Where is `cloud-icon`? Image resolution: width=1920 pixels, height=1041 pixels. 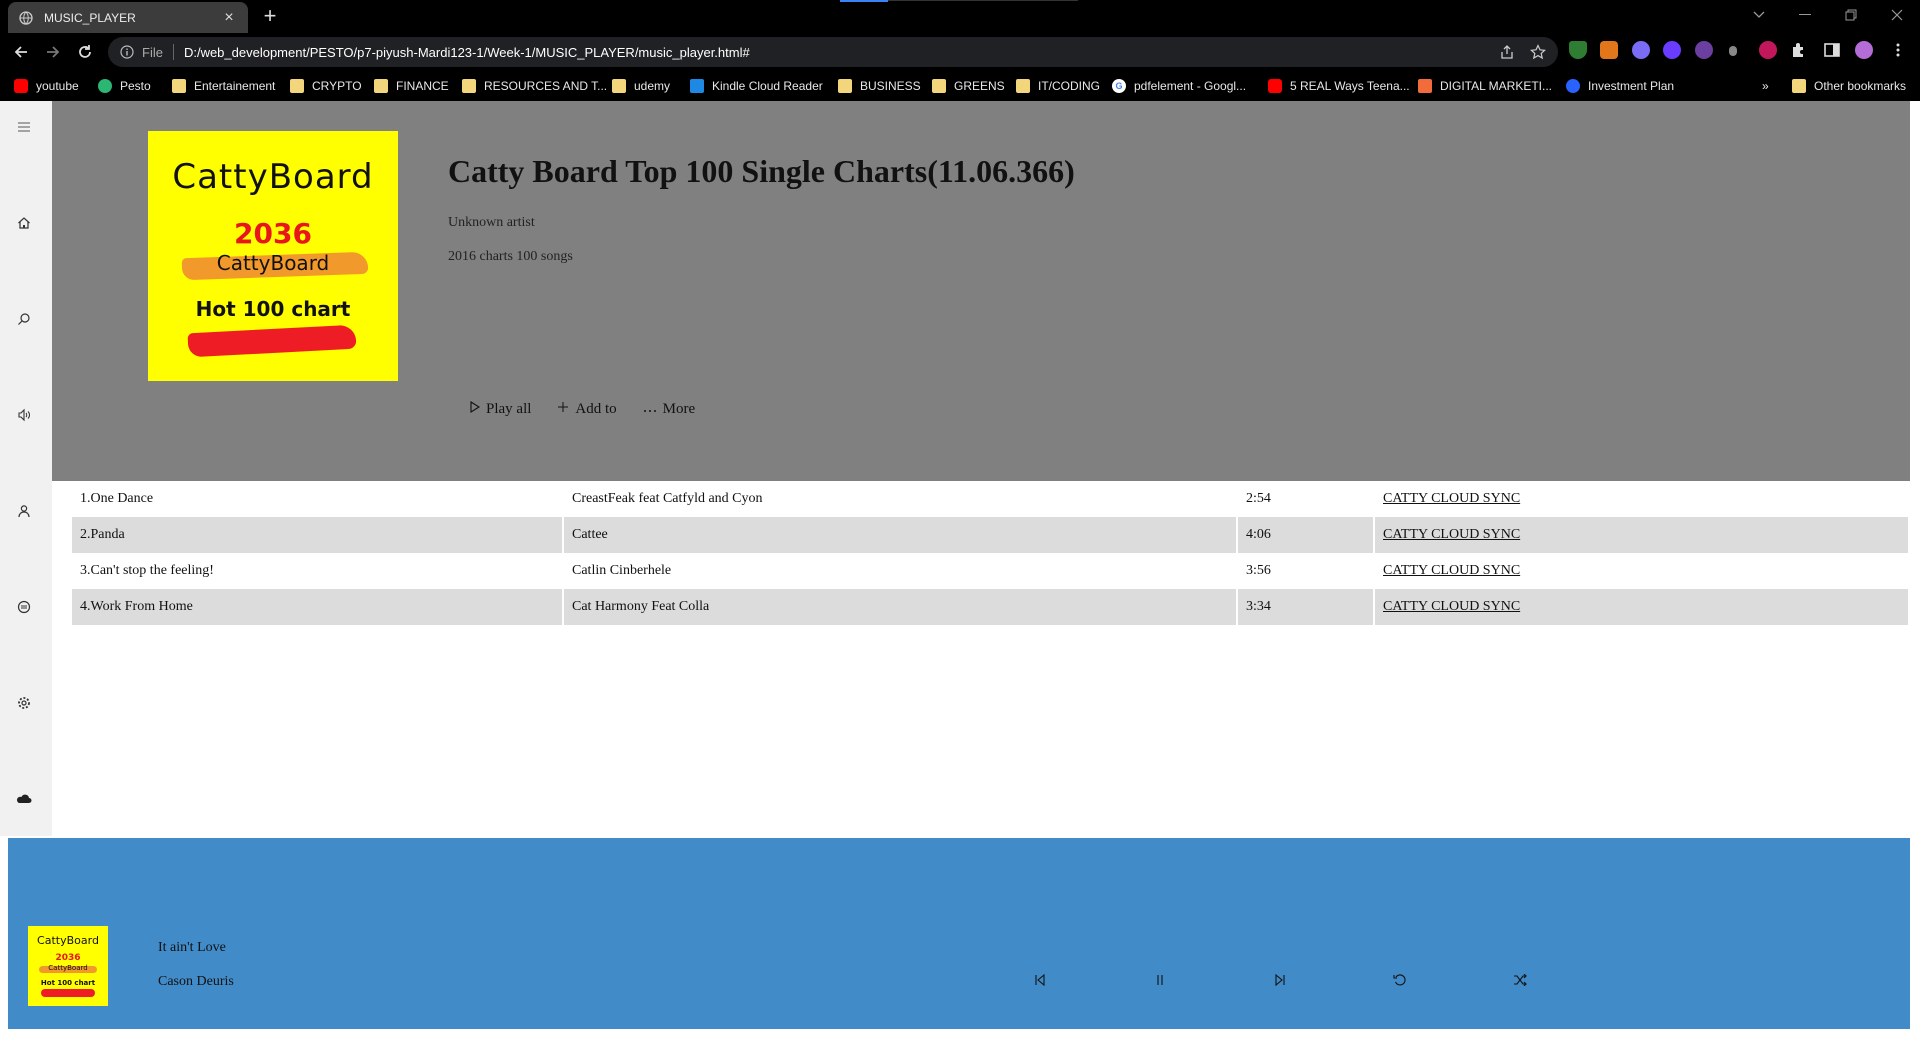
cloud-icon is located at coordinates (24, 799).